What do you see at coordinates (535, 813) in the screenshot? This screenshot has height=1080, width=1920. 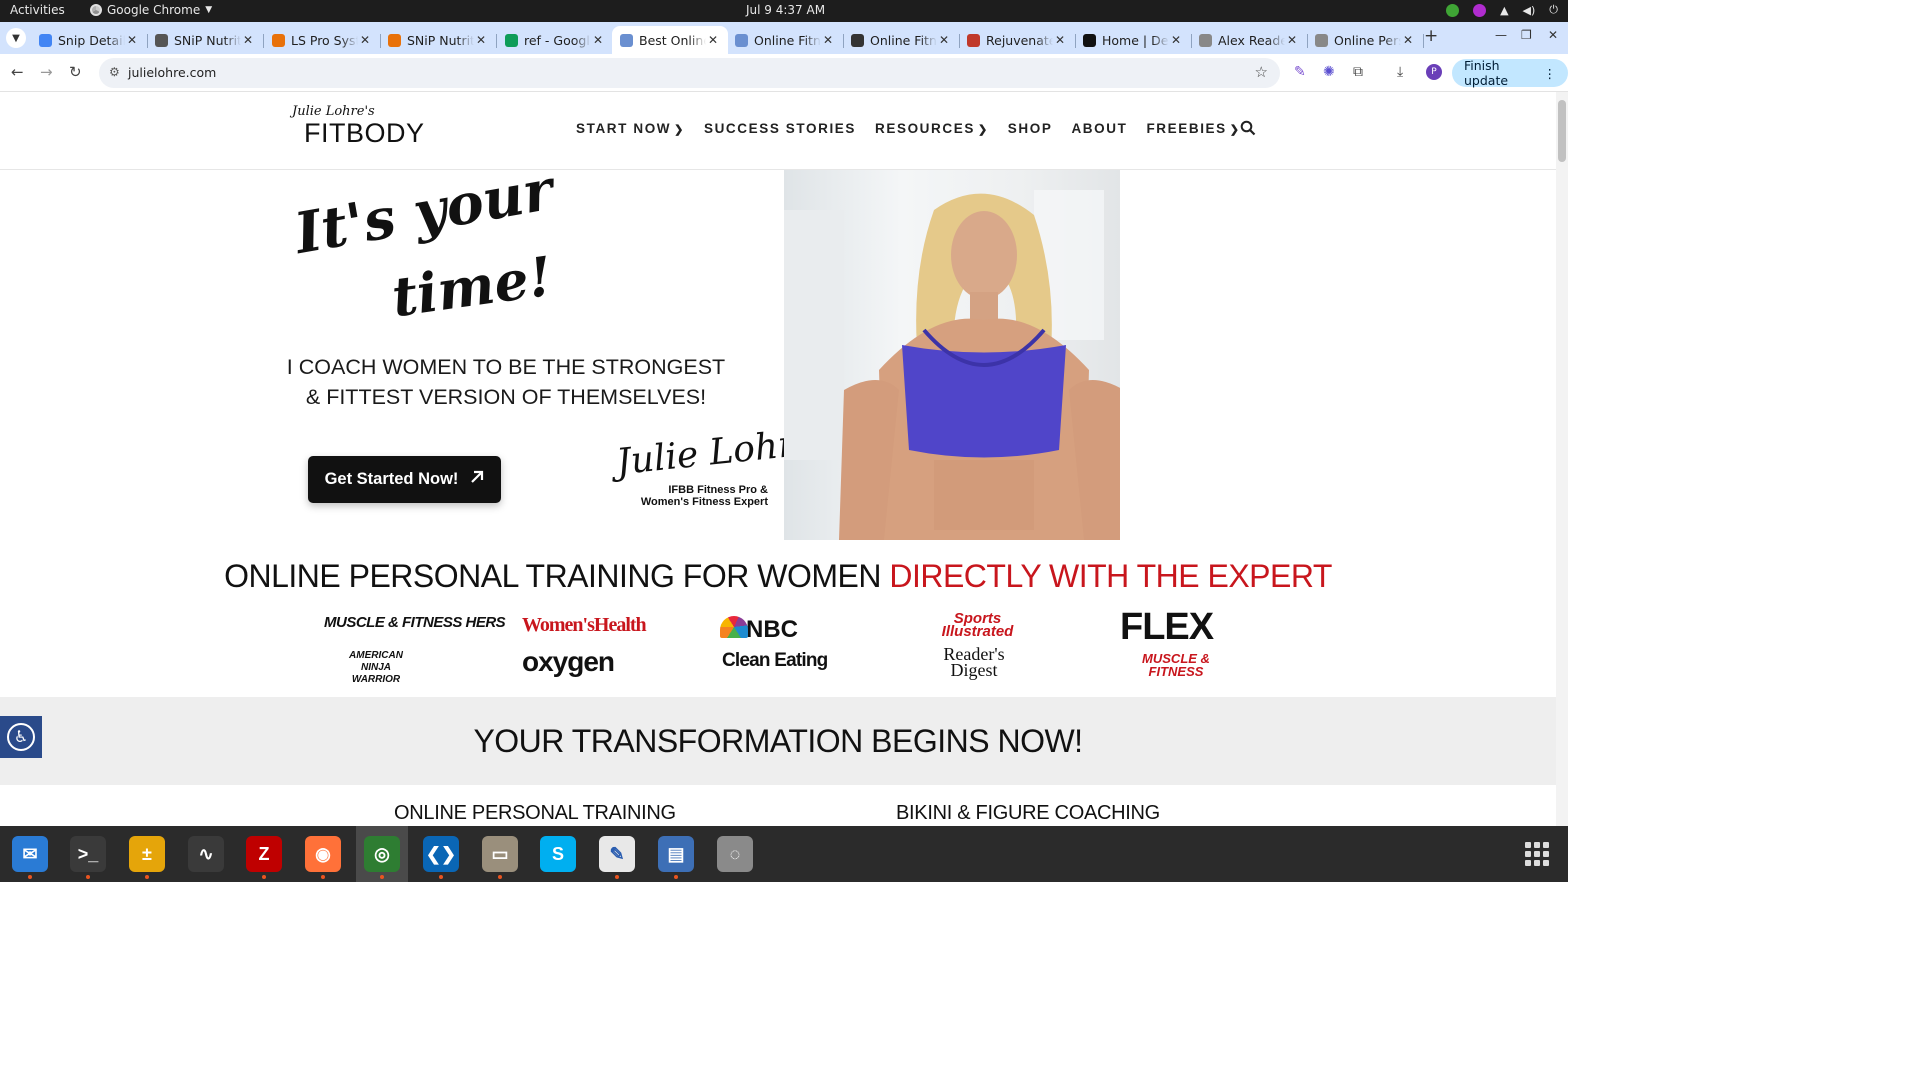 I see `program-online-training: ONLINE PERSONAL TRAINING` at bounding box center [535, 813].